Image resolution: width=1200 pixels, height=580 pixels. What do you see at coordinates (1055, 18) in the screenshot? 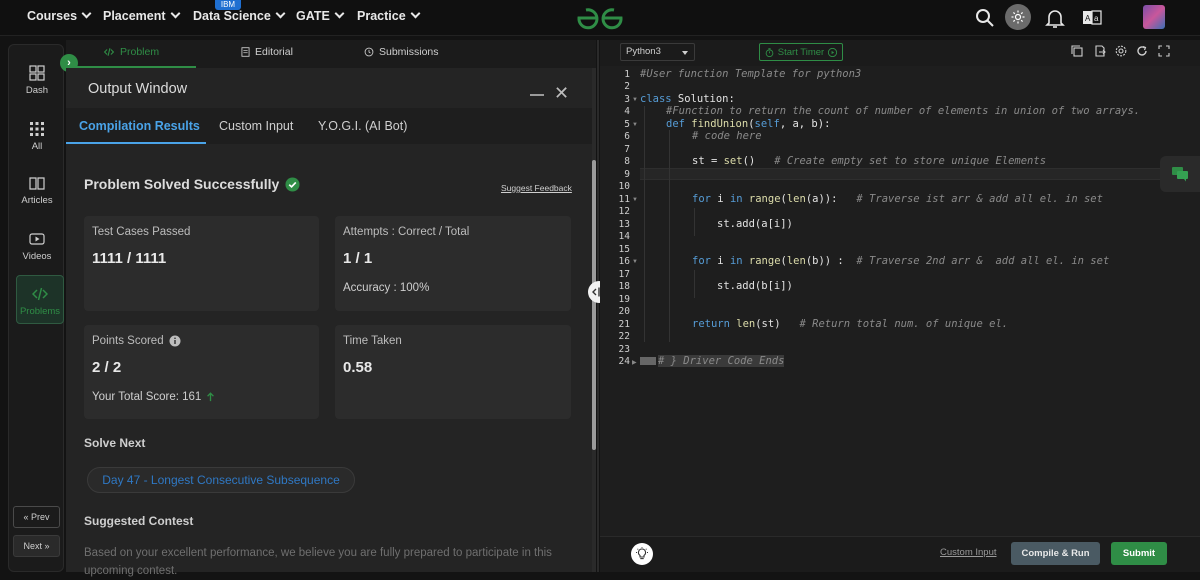
I see `bell-icon` at bounding box center [1055, 18].